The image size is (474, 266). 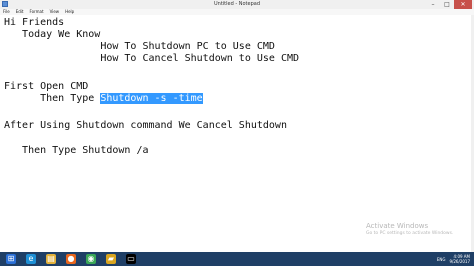 I want to click on text-line: Then Type, so click(x=52, y=98).